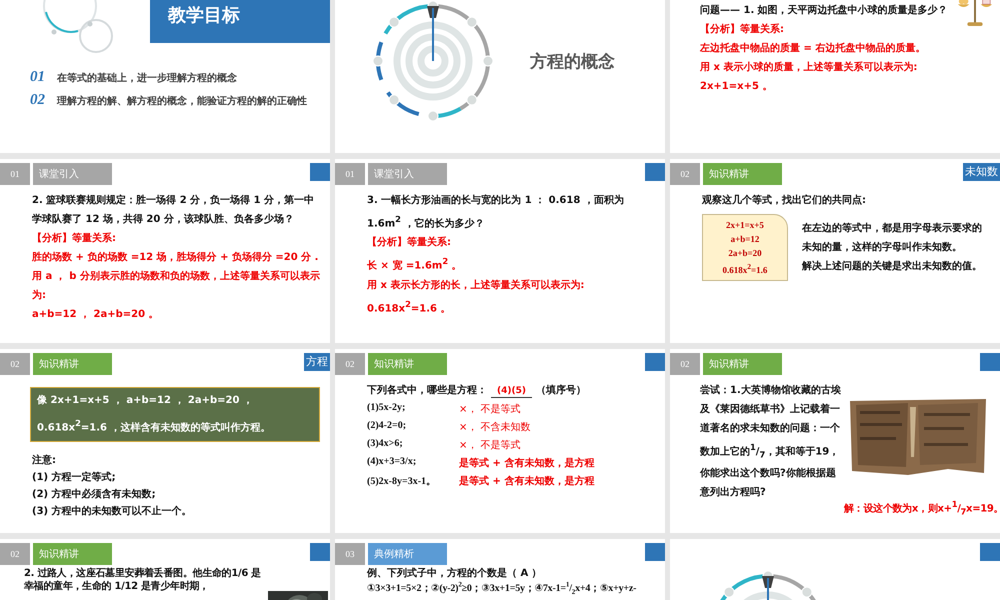 The image size is (1000, 600). Describe the element at coordinates (409, 307) in the screenshot. I see `analysis-text: 0.618x$^{2}$=1.6 。` at that location.